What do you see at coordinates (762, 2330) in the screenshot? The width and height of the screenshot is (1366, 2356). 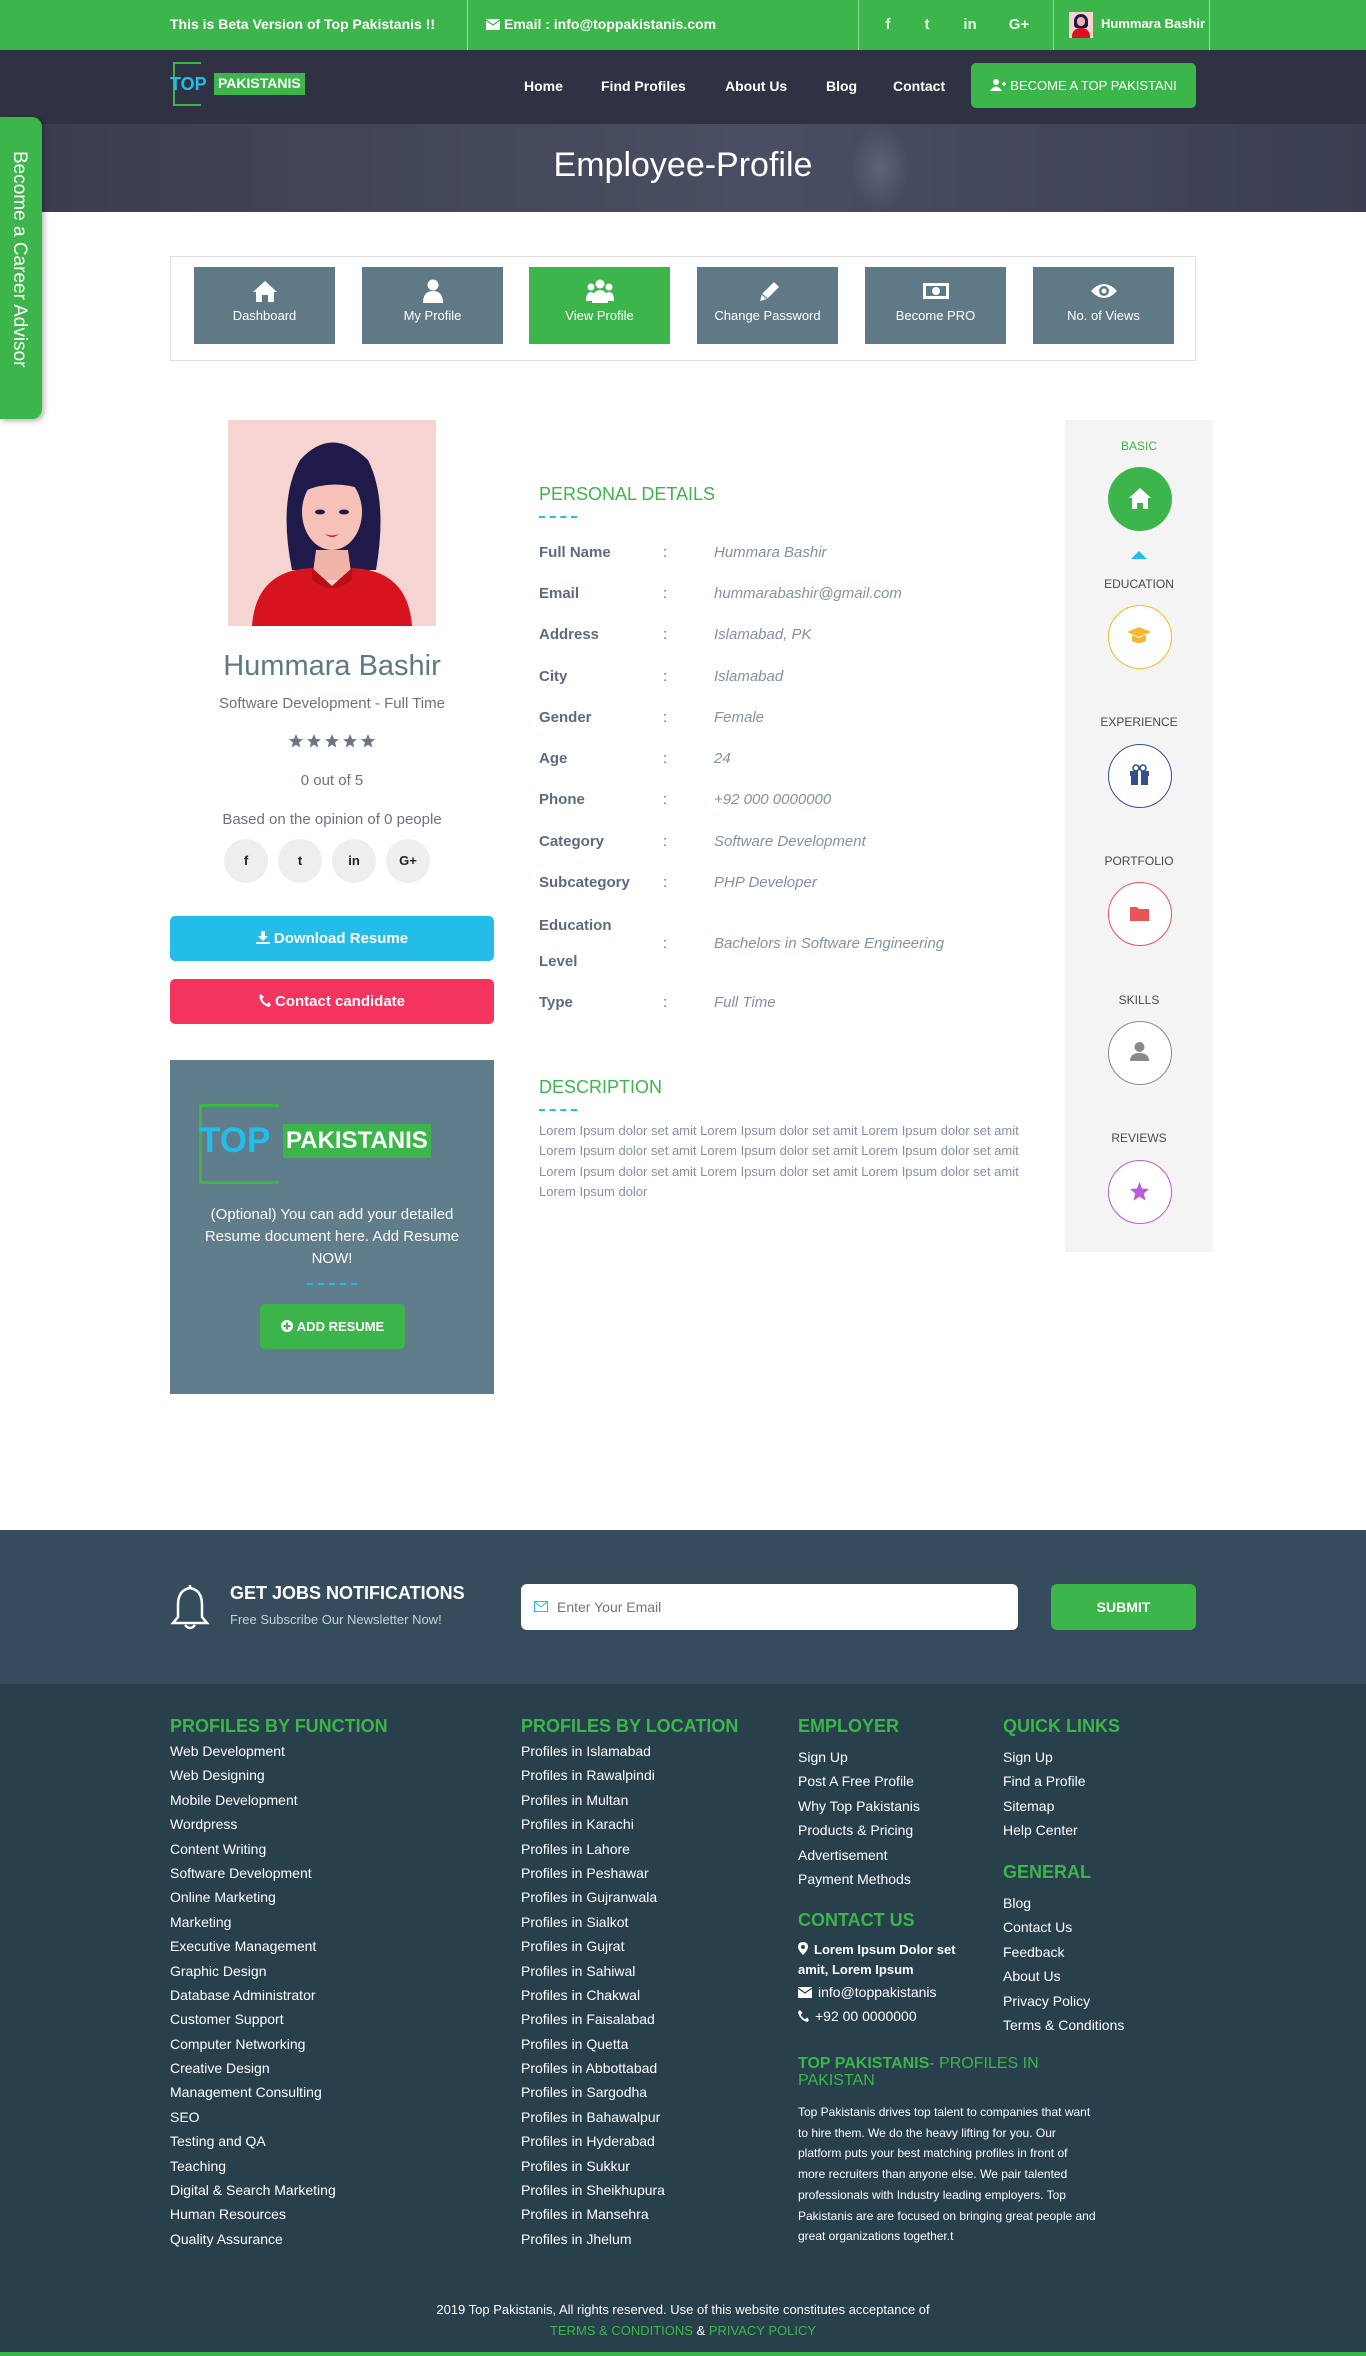 I see `privacy-link: PRIVACY POLICY` at bounding box center [762, 2330].